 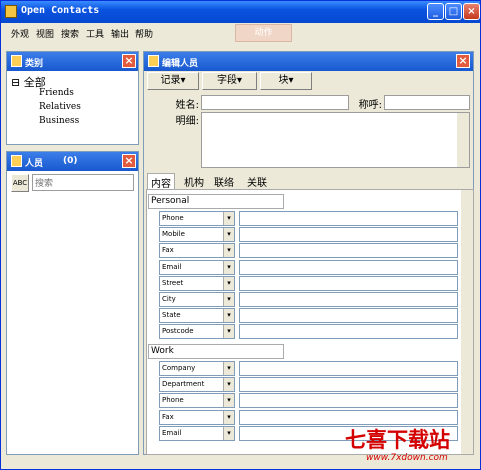 I want to click on category-panel-title: 类别, so click(x=34, y=64).